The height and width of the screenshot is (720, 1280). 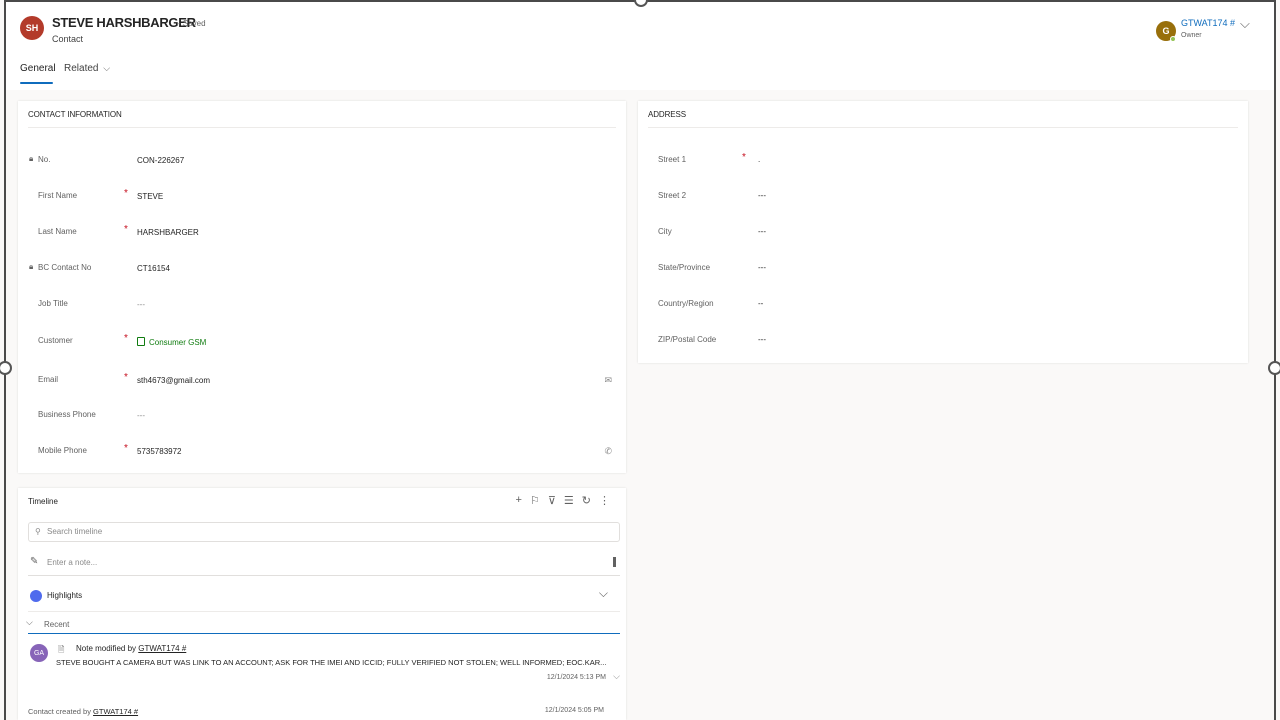 What do you see at coordinates (943, 199) in the screenshot?
I see `field-row: Street 2 ---` at bounding box center [943, 199].